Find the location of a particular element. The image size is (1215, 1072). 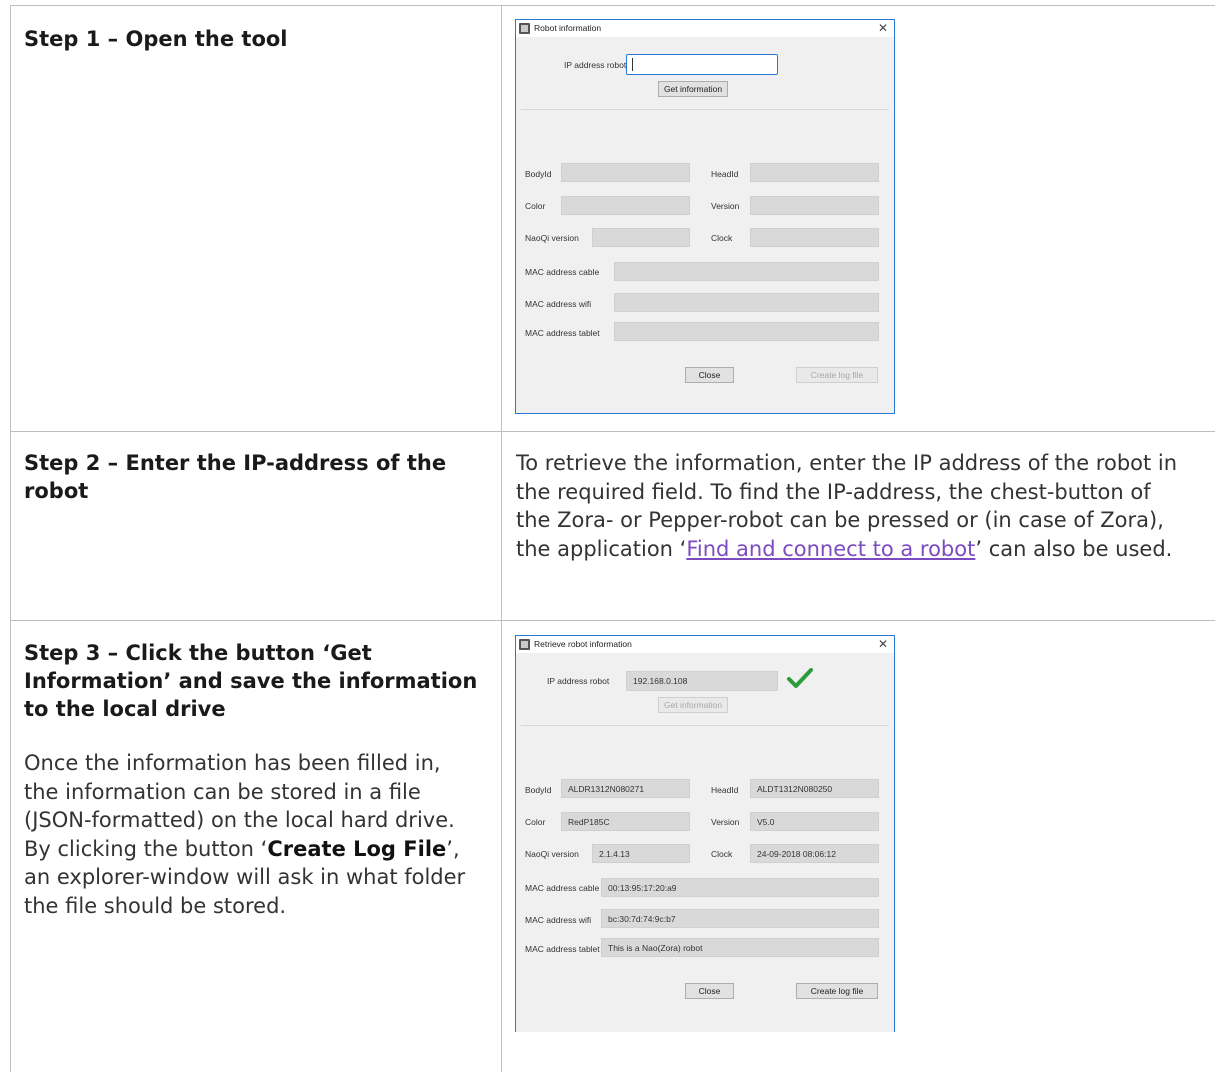

create-log-file-emphasis: Create Log File is located at coordinates (357, 848).